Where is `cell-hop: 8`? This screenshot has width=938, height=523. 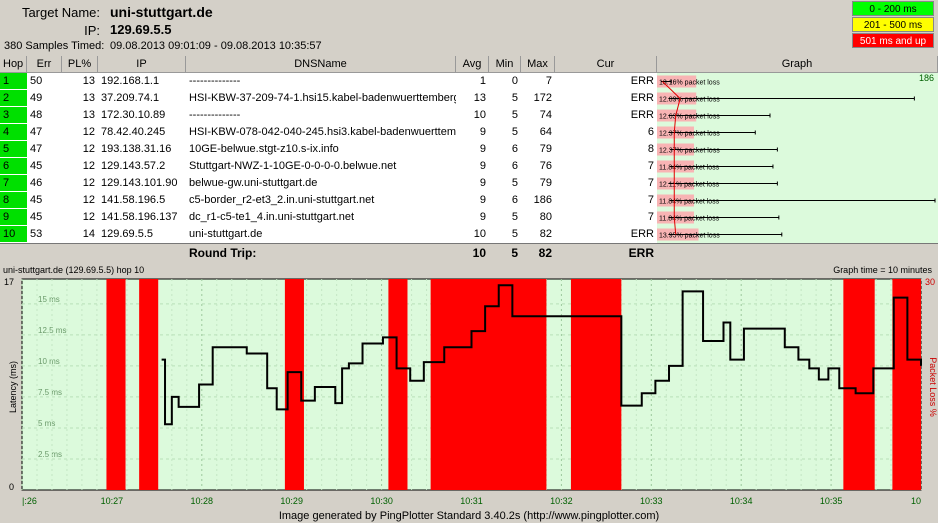 cell-hop: 8 is located at coordinates (13, 200).